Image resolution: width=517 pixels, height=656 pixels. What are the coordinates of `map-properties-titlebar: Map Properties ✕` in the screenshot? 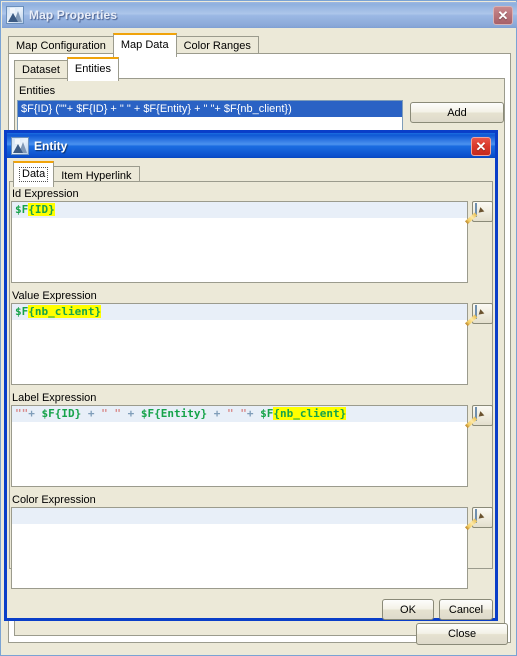 It's located at (259, 15).